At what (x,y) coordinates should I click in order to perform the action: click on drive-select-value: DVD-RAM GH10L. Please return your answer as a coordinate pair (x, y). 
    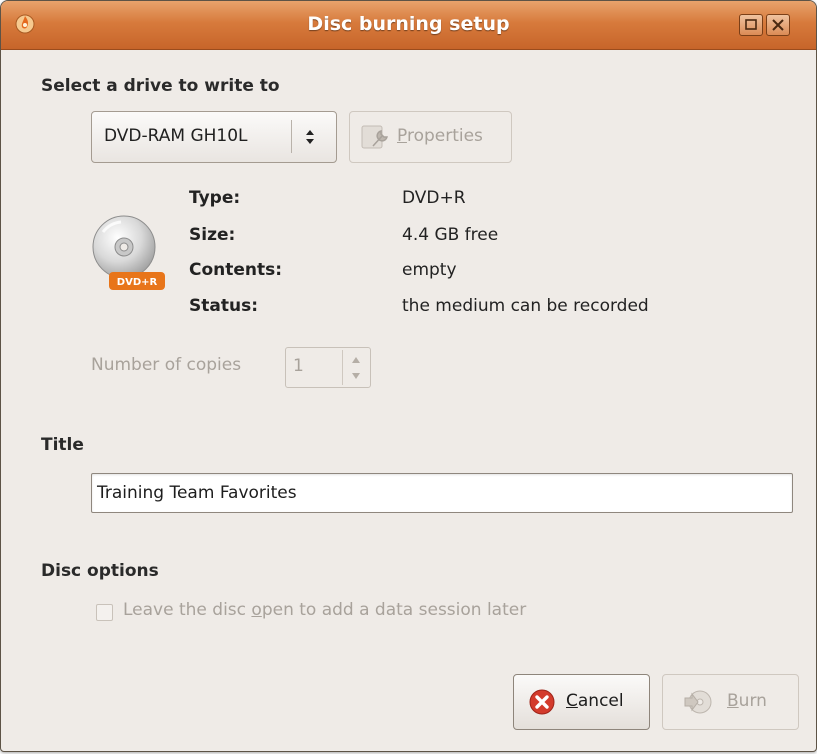
    Looking at the image, I should click on (176, 136).